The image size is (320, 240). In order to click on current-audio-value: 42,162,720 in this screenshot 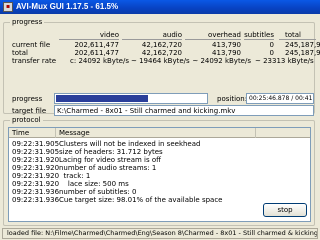, I will do `click(161, 45)`.